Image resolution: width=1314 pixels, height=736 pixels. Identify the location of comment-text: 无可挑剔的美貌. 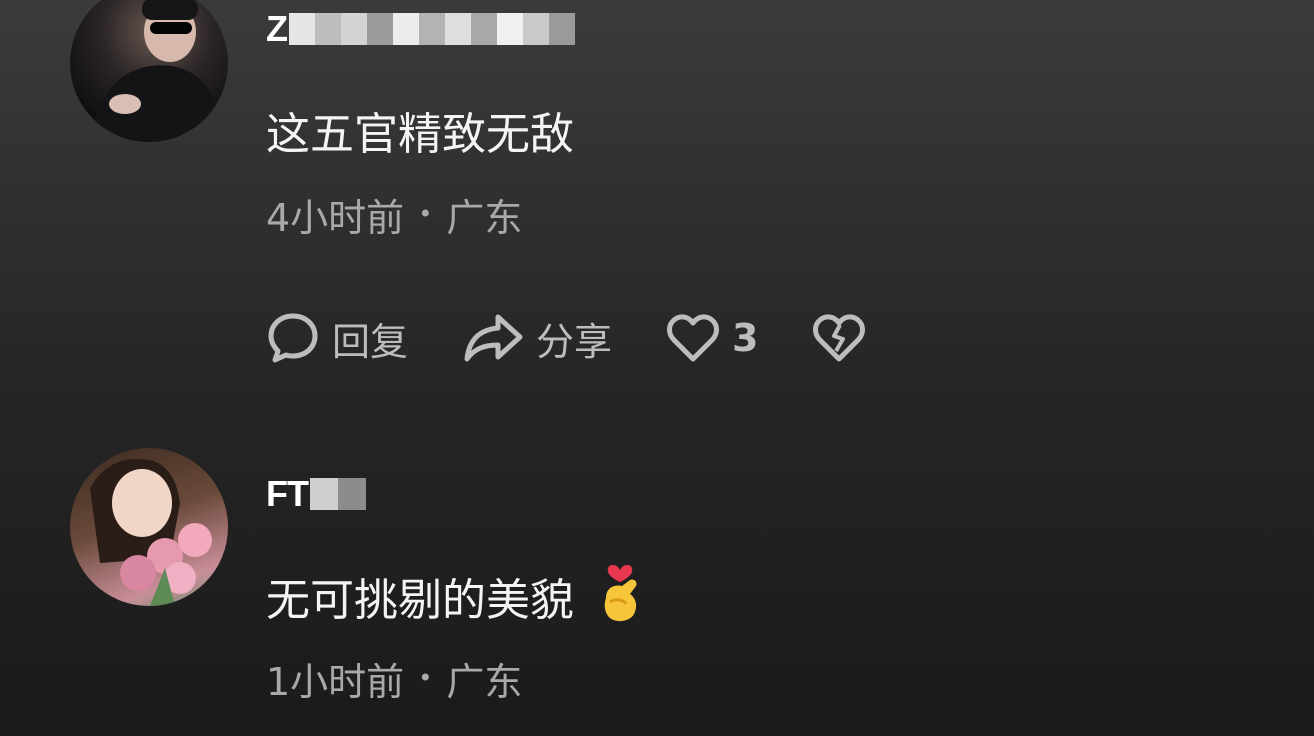
(455, 595).